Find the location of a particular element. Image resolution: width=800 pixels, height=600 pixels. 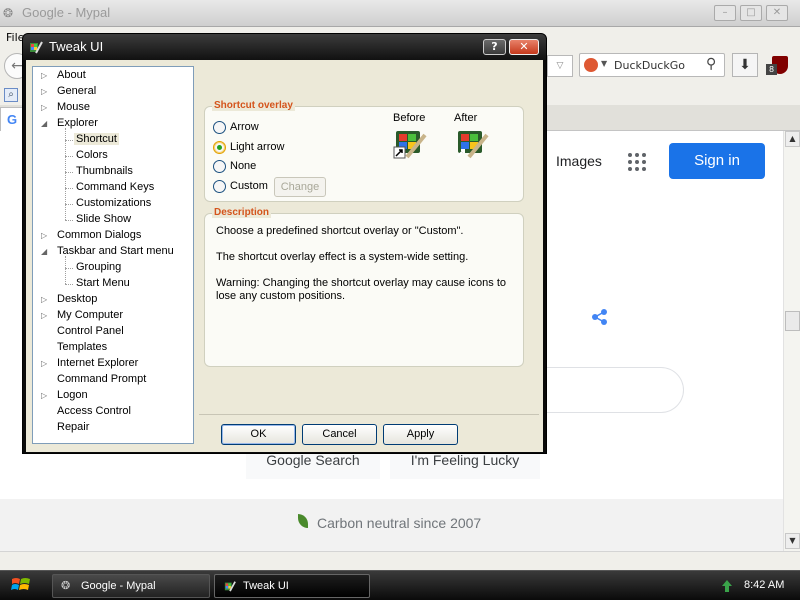

tree-item-label: Repair is located at coordinates (73, 427).